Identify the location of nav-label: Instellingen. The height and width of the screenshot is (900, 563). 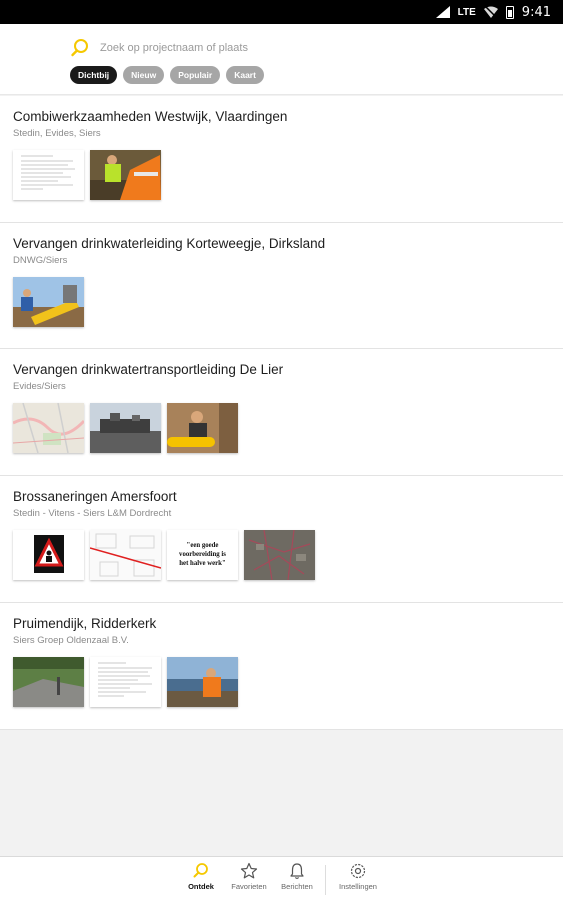
(358, 886).